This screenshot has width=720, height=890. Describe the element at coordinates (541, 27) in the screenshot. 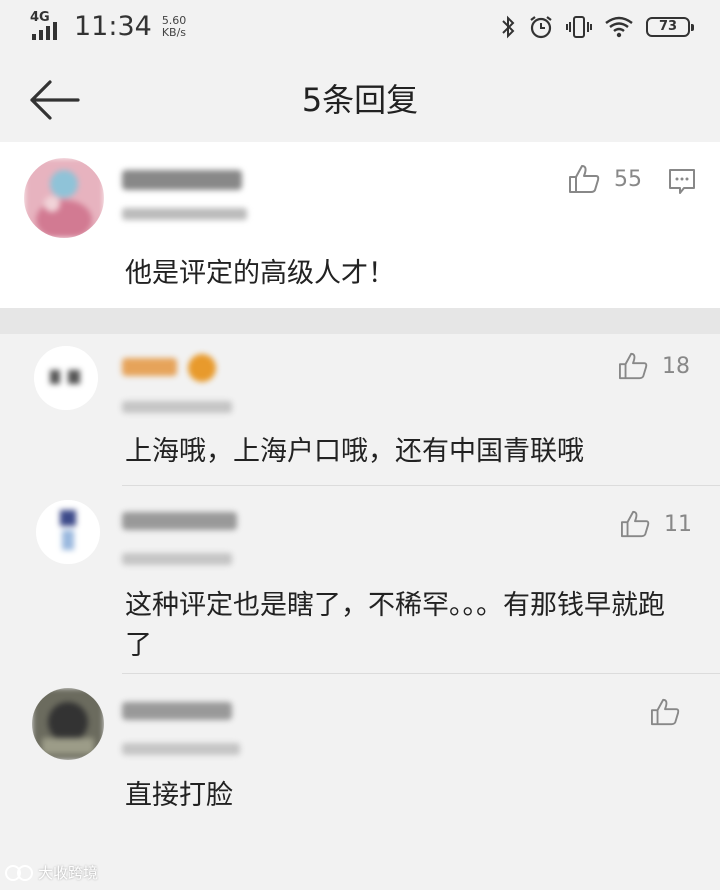

I see `alarm-clock-icon` at that location.